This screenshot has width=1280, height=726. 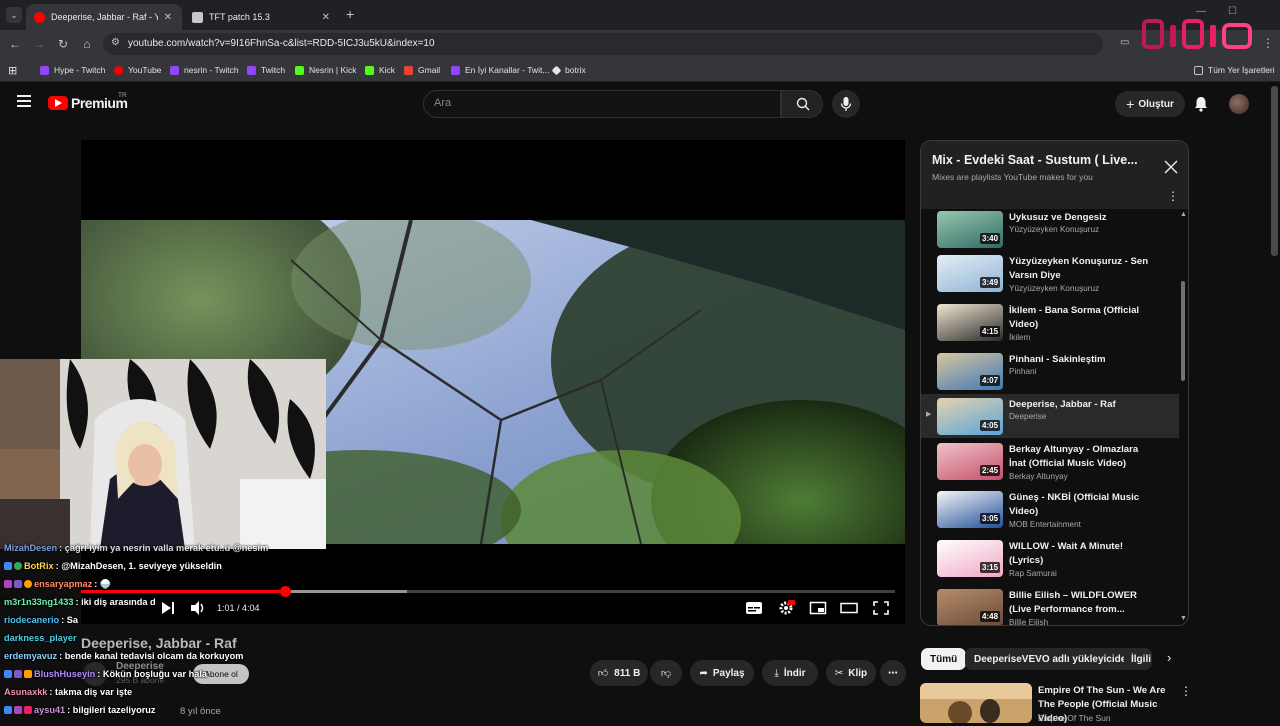 What do you see at coordinates (14, 15) in the screenshot?
I see `tab-search-icon: ⌄` at bounding box center [14, 15].